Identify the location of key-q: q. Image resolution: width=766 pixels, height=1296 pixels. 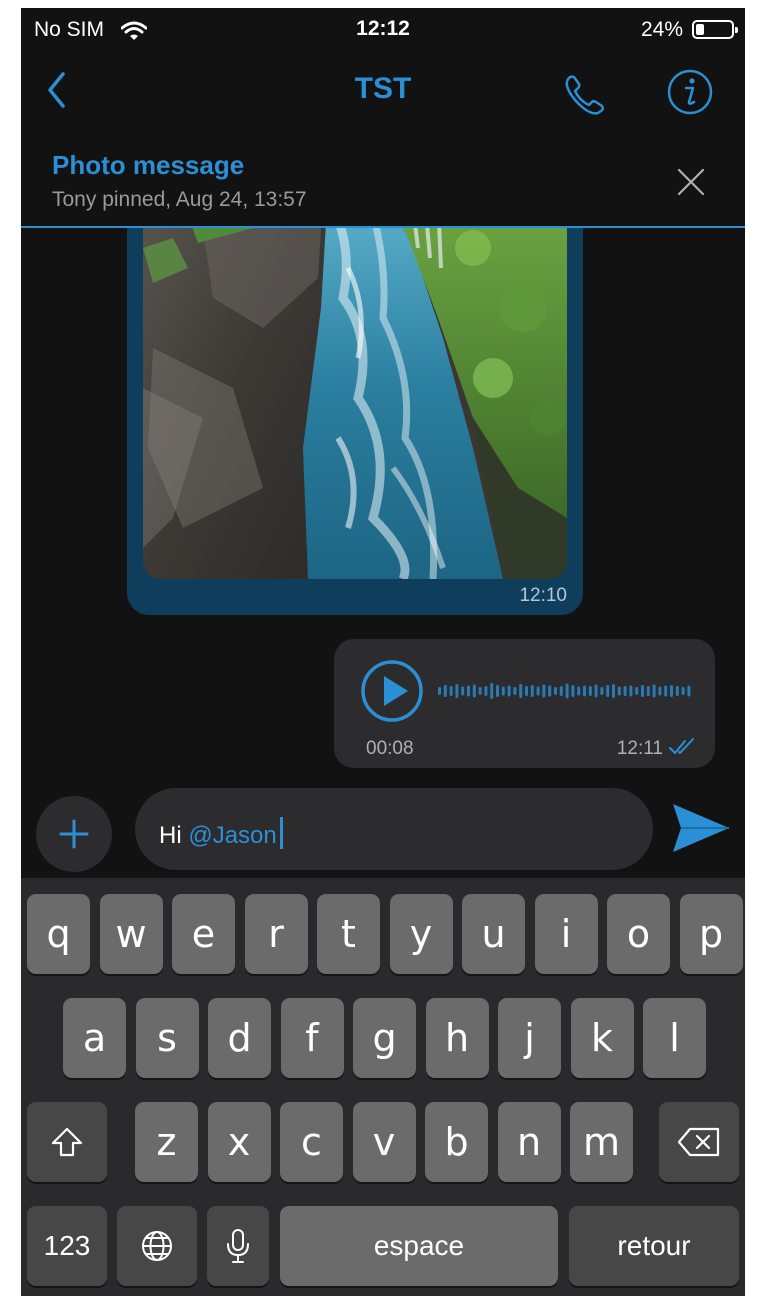
(58, 934).